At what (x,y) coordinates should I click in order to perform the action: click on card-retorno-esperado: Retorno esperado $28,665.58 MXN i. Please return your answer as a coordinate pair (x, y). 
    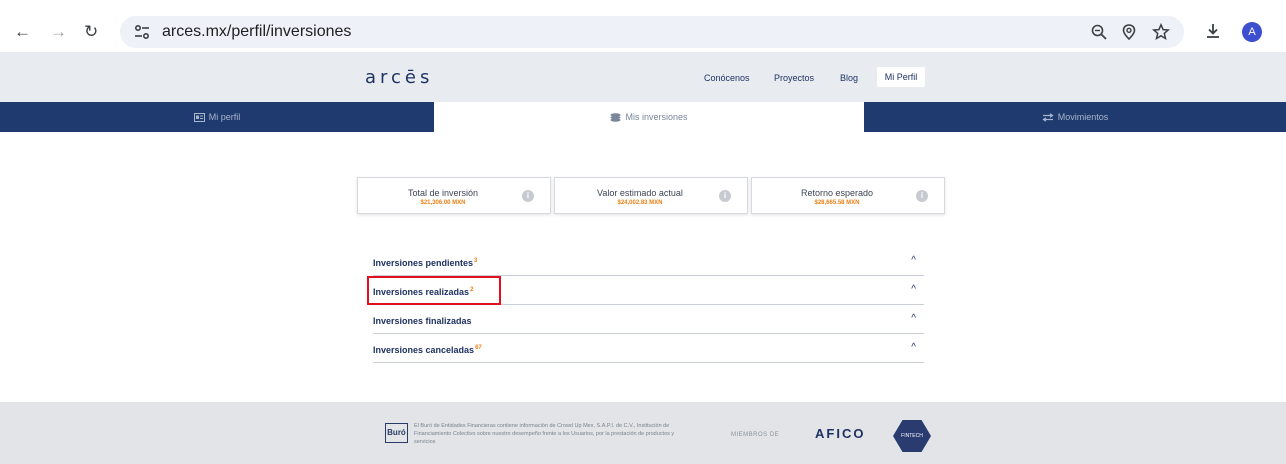
    Looking at the image, I should click on (848, 195).